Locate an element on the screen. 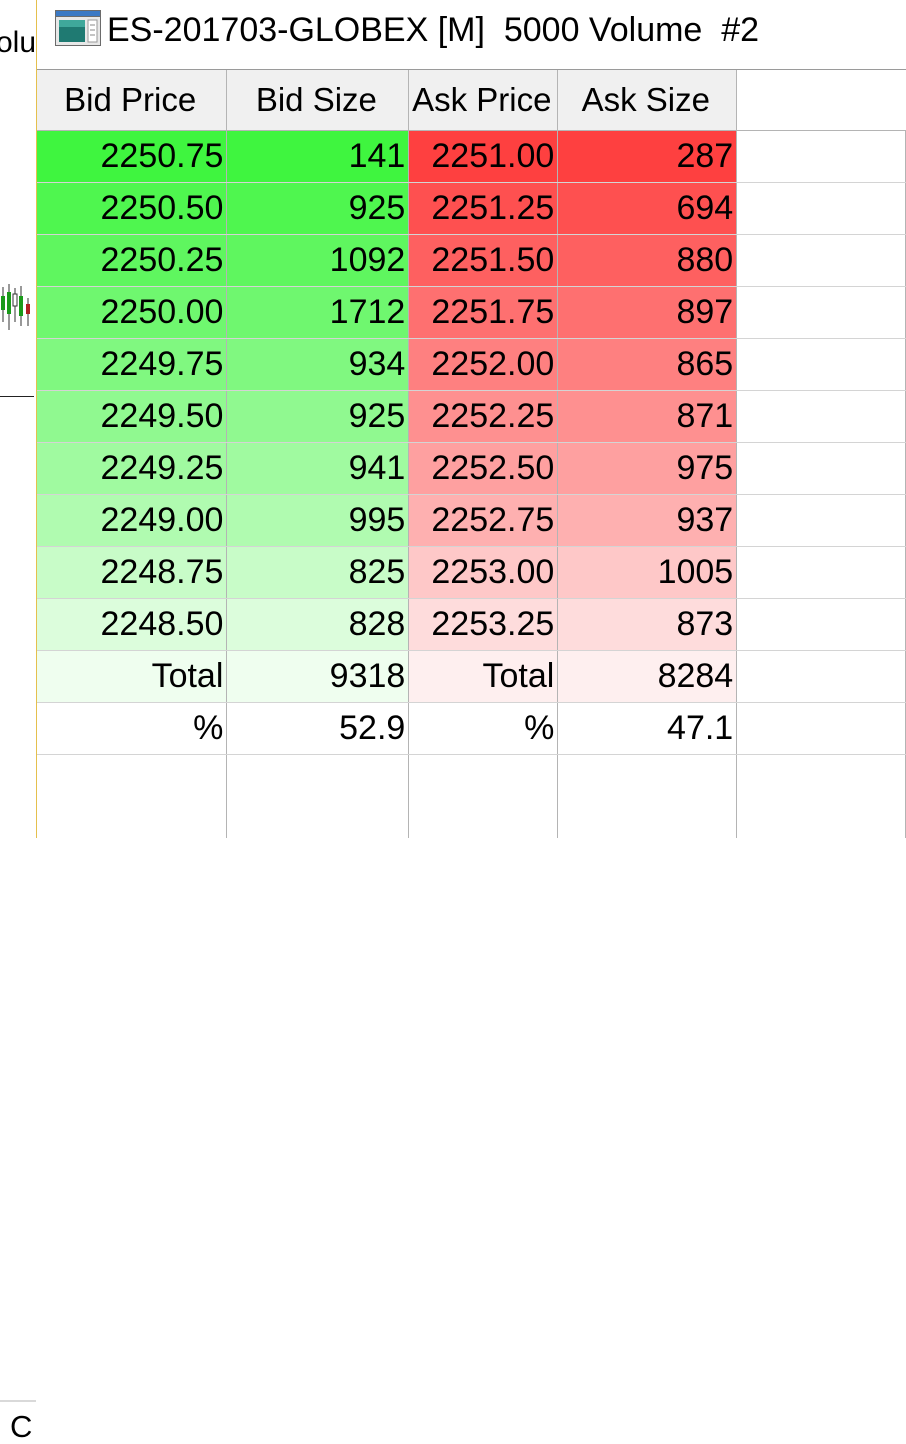 This screenshot has height=1444, width=906. header-row: Bid Price Bid Size Ask Price Ask Size is located at coordinates (471, 100).